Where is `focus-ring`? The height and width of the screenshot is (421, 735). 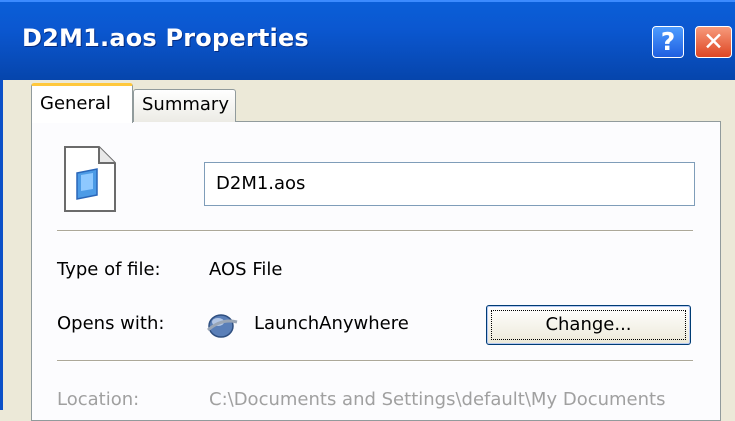
focus-ring is located at coordinates (588, 325).